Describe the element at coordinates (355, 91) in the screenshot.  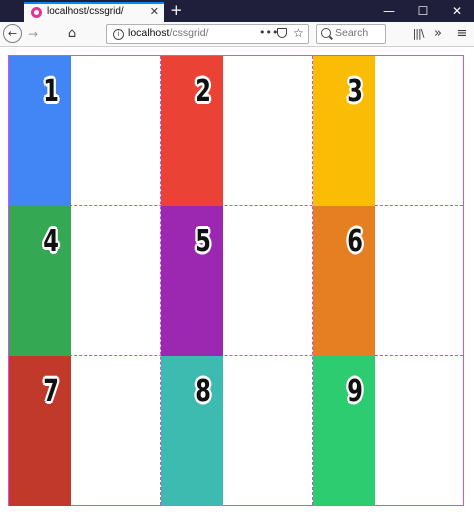
I see `grid-item-number: 3` at that location.